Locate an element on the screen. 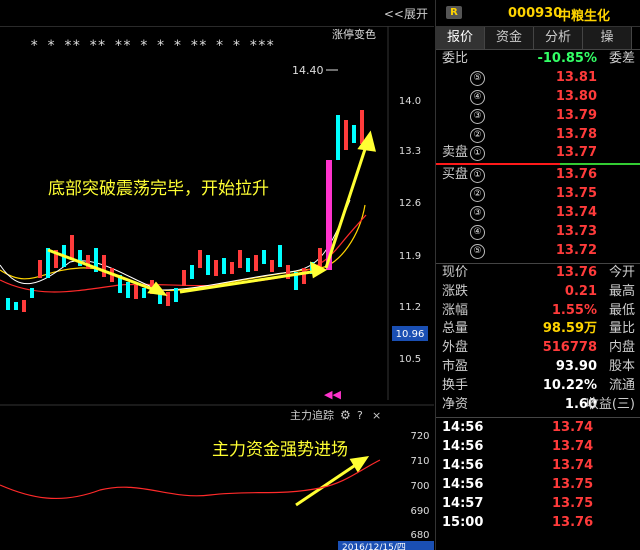  stat-label: 现价 is located at coordinates (455, 272).